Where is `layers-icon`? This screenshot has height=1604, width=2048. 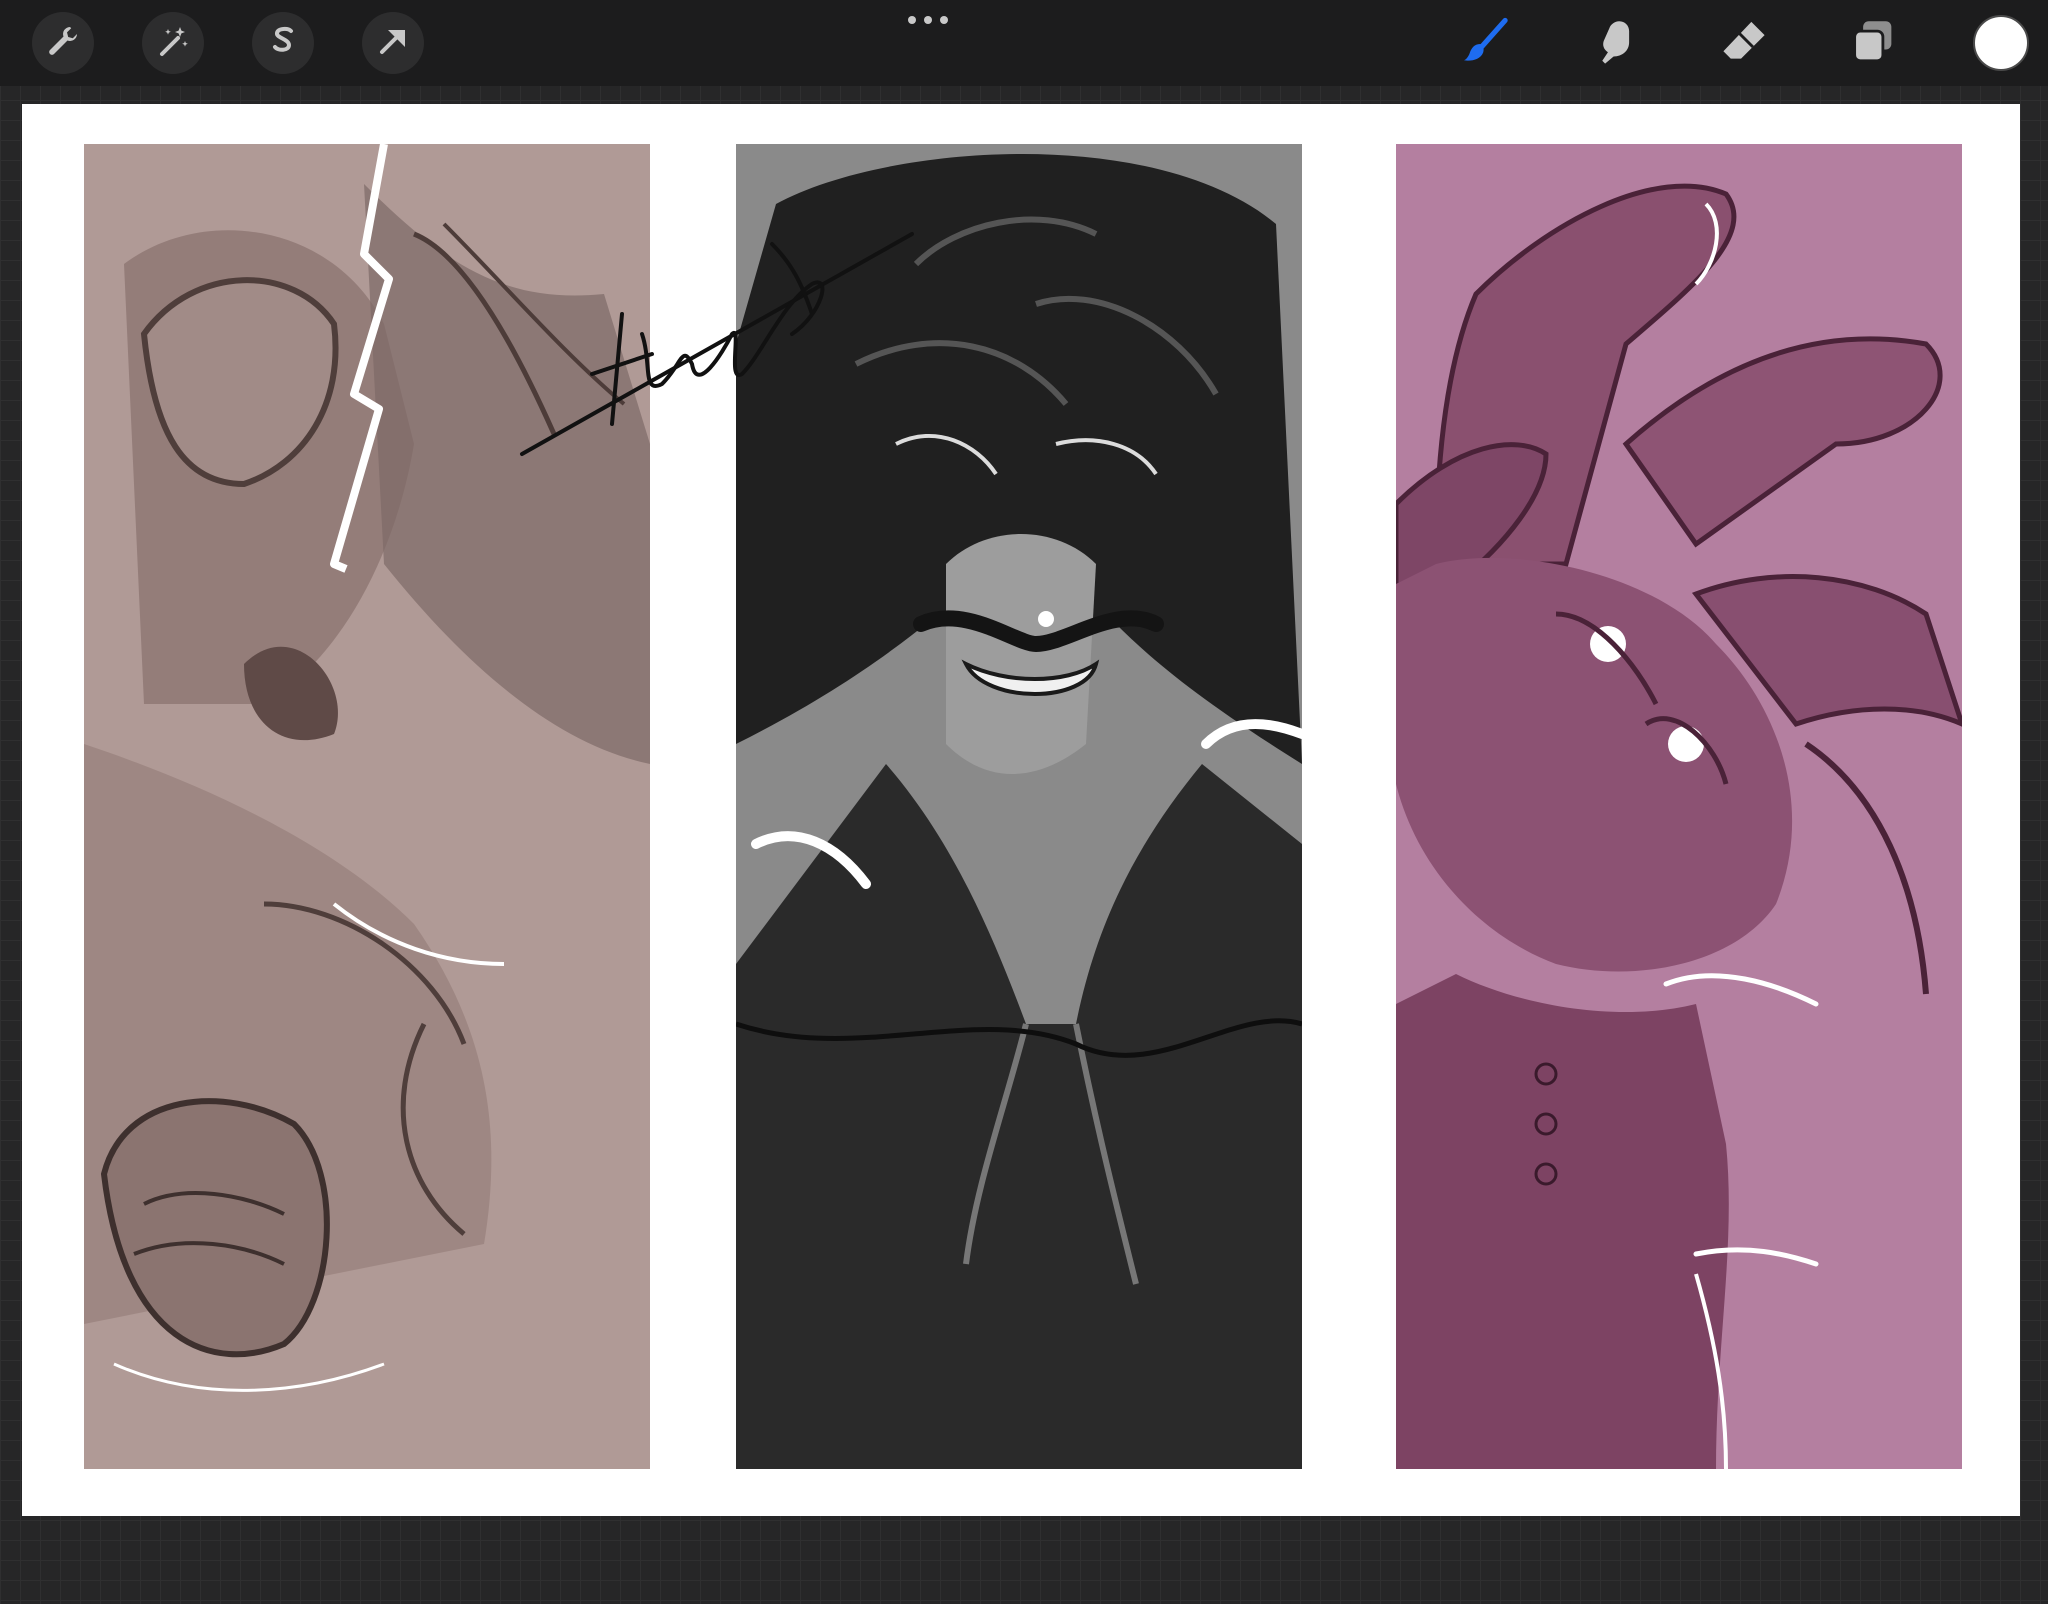 layers-icon is located at coordinates (1873, 43).